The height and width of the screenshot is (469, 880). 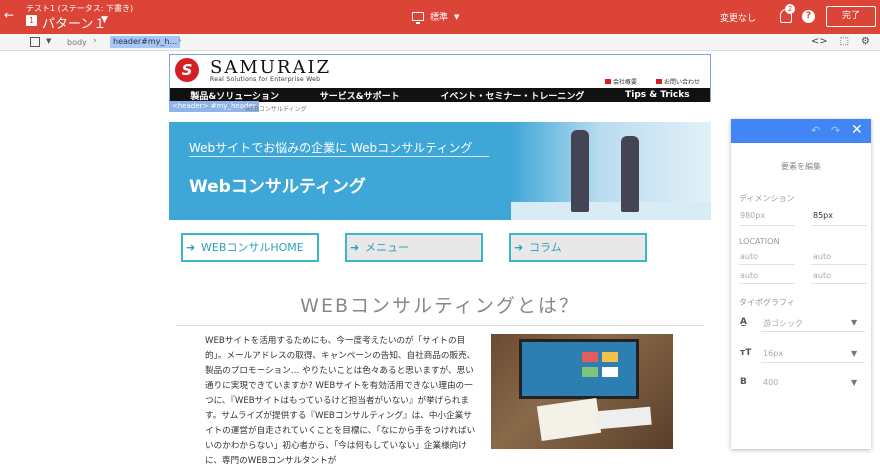 I want to click on gear-icon: ⚙, so click(x=865, y=41).